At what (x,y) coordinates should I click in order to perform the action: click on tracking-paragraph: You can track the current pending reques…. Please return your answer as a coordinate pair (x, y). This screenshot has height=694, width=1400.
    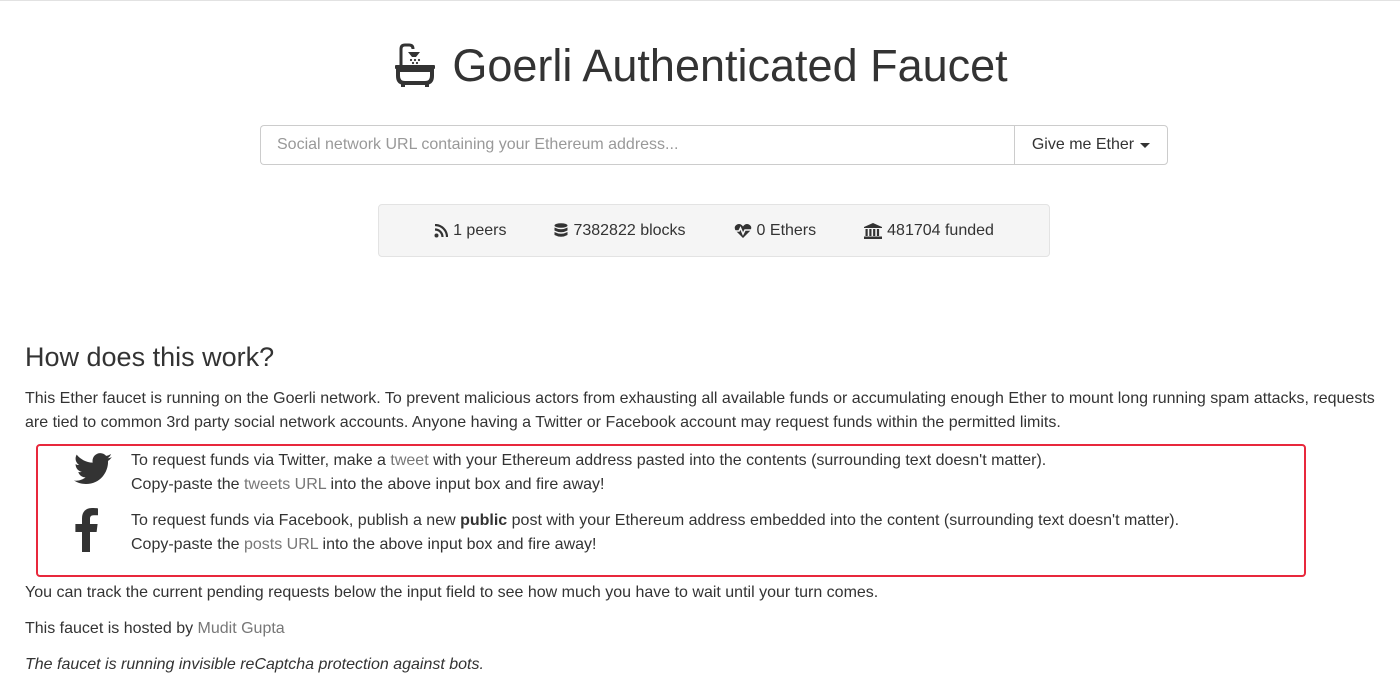
    Looking at the image, I should click on (452, 592).